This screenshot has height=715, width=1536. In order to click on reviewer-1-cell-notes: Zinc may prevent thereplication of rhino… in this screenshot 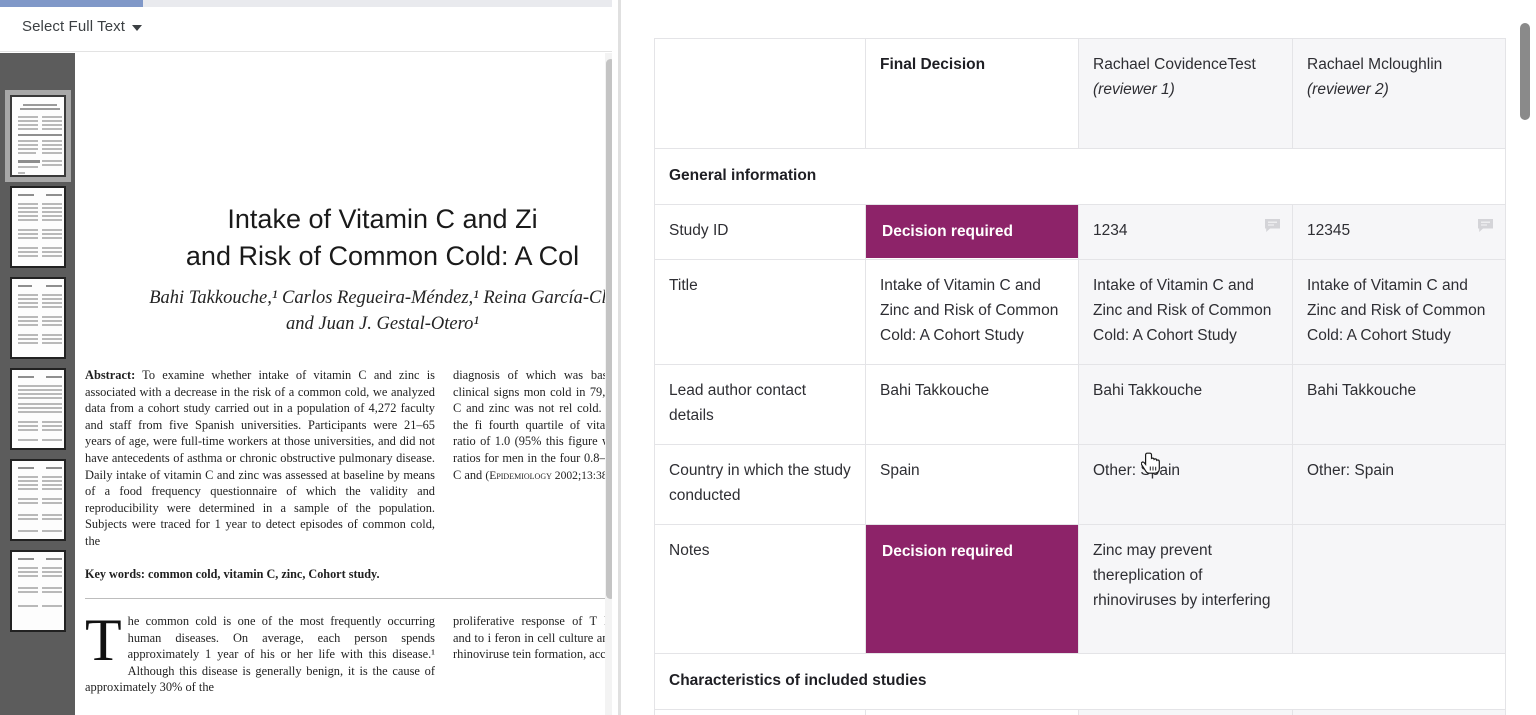, I will do `click(1185, 589)`.